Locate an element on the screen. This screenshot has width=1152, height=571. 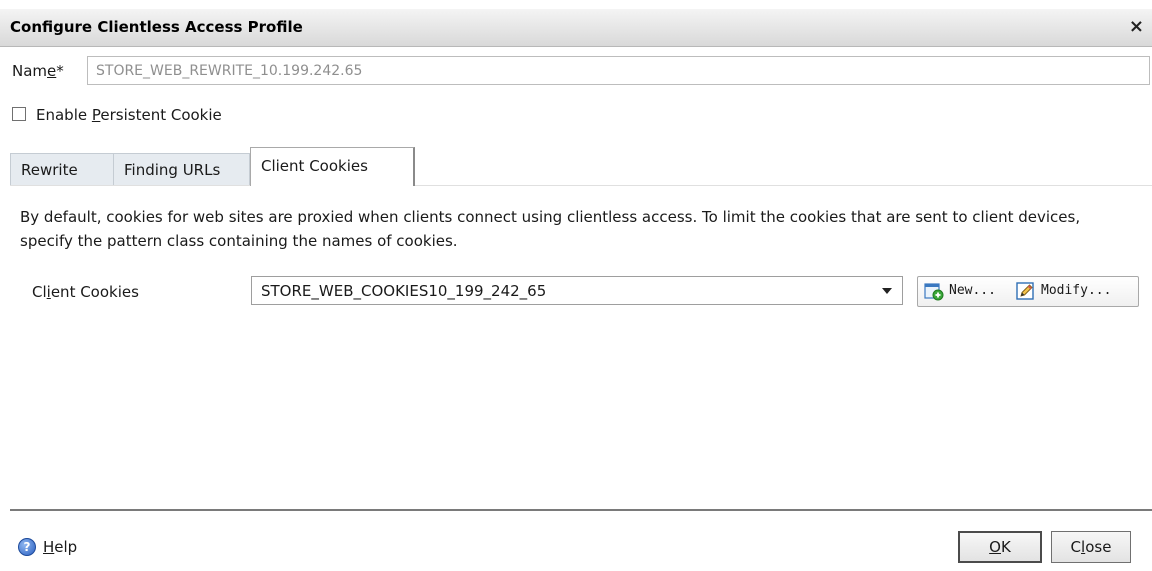
dialog-titlebar: Configure Clientless Access Profile × is located at coordinates (576, 28).